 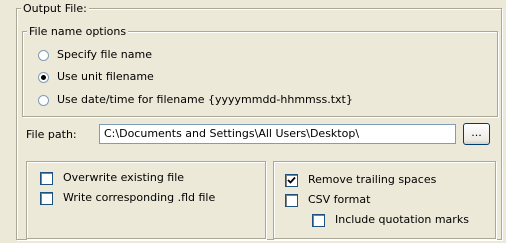 I want to click on file-path-label: File path:, so click(x=51, y=134).